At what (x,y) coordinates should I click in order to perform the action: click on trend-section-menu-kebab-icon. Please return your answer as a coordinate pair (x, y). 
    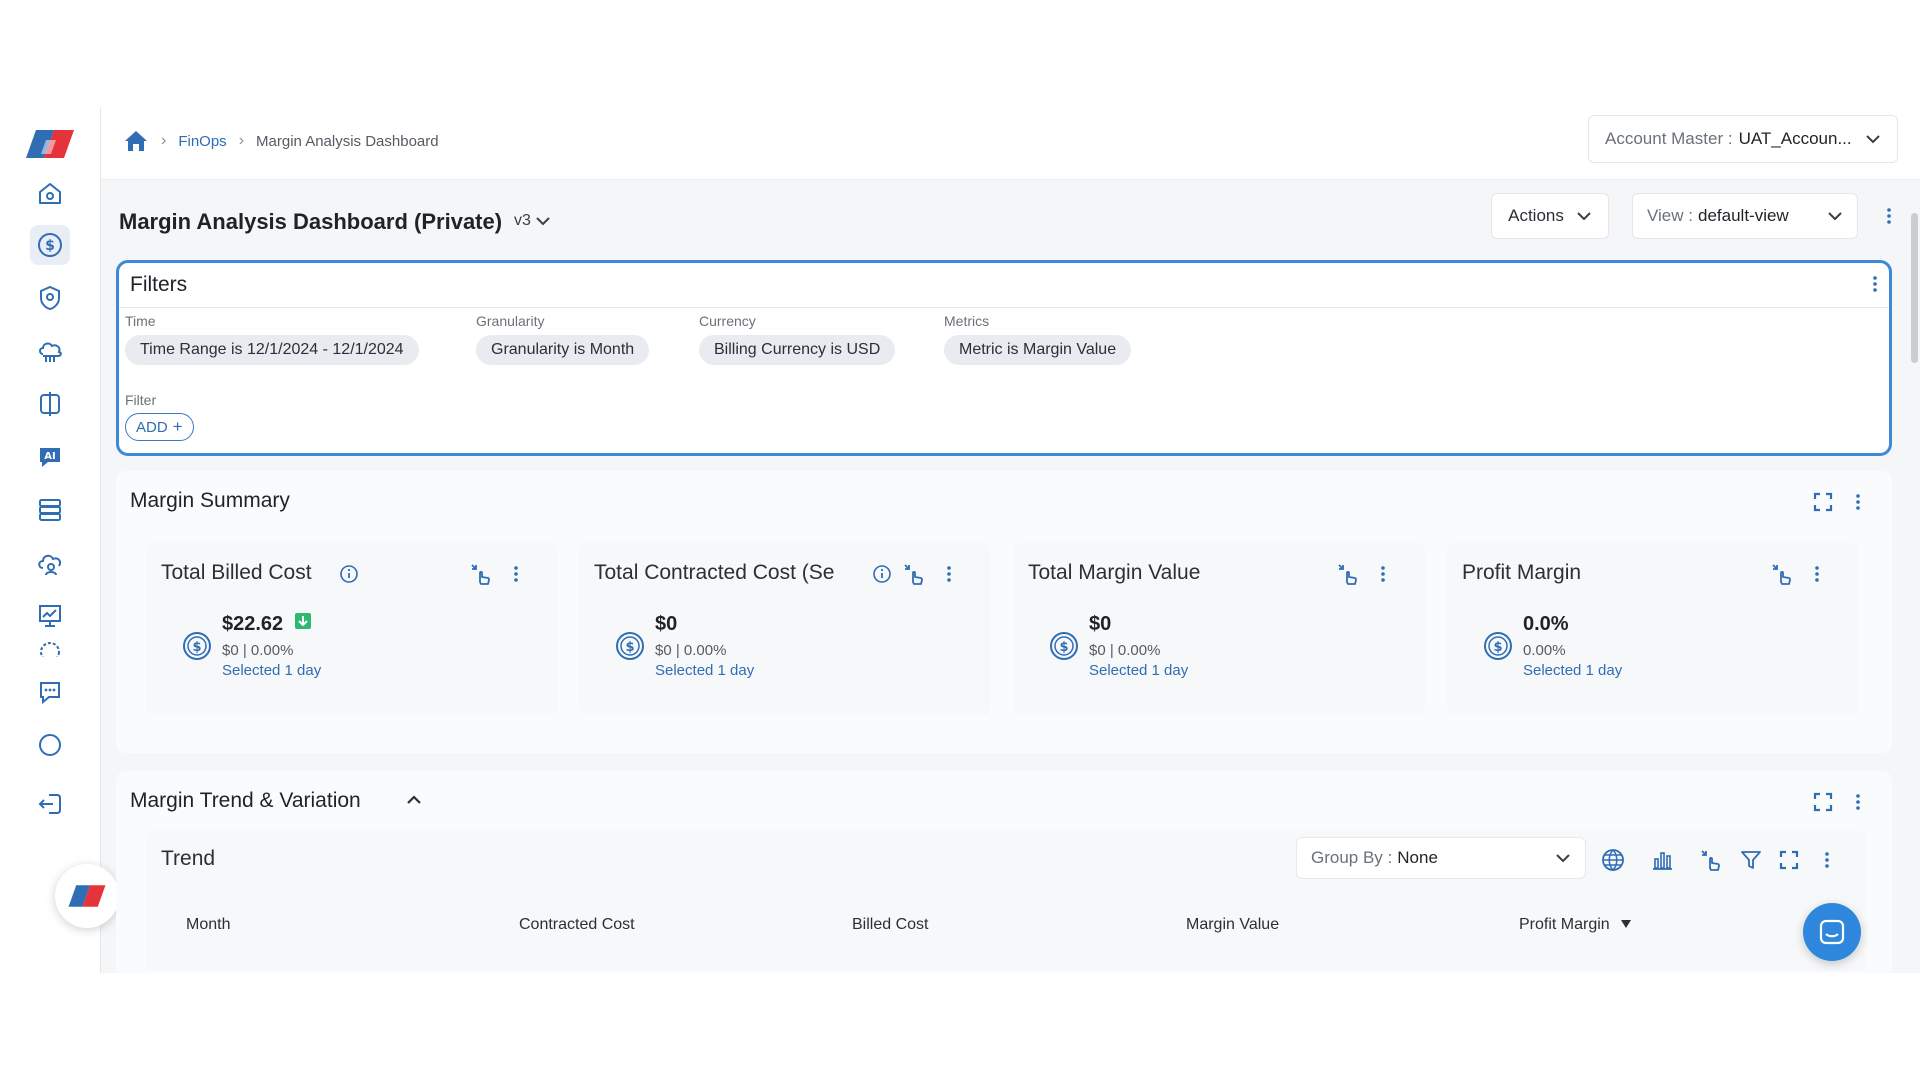
    Looking at the image, I should click on (1858, 802).